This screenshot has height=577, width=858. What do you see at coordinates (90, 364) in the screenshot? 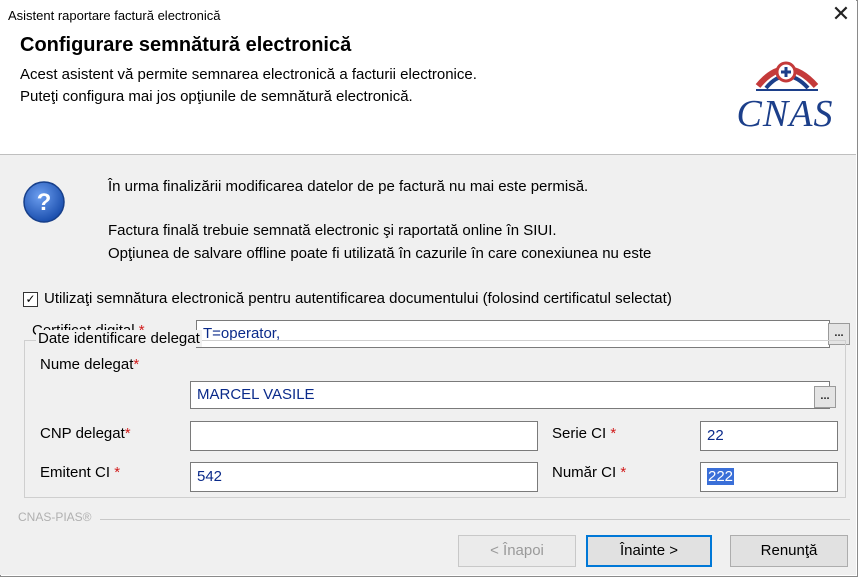
I see `delegate-name-label: Nume delegat*` at bounding box center [90, 364].